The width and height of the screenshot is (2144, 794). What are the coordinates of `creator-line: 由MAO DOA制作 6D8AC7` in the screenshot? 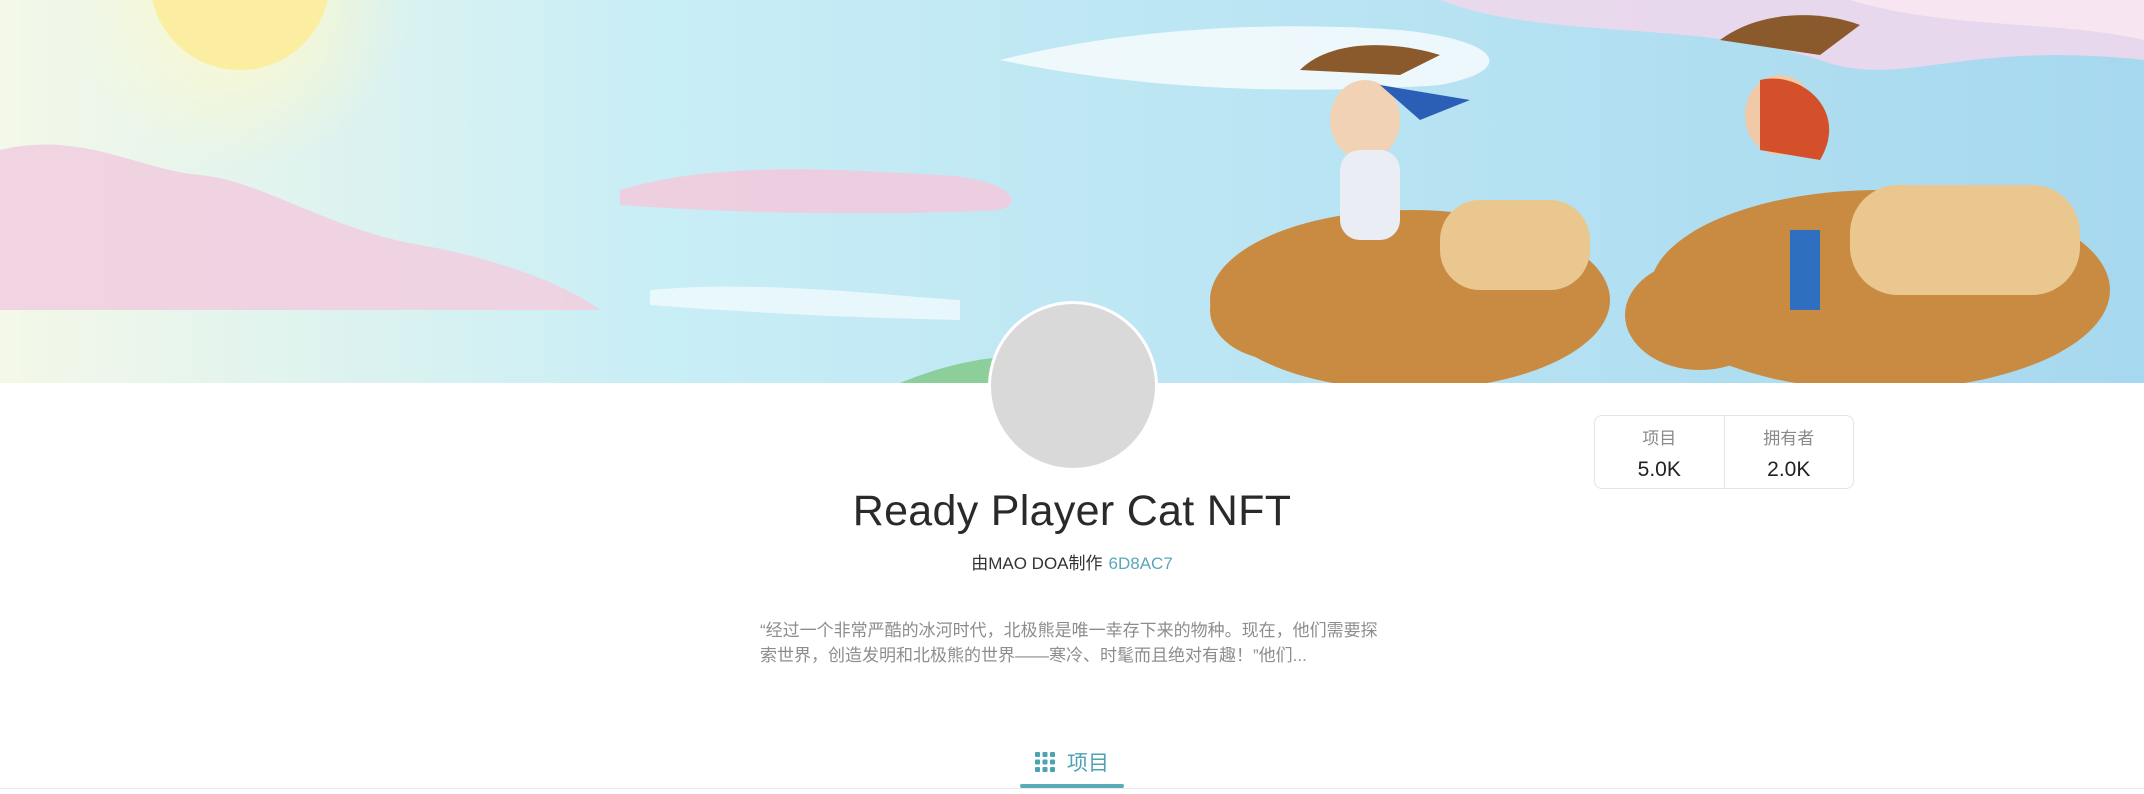 It's located at (1072, 564).